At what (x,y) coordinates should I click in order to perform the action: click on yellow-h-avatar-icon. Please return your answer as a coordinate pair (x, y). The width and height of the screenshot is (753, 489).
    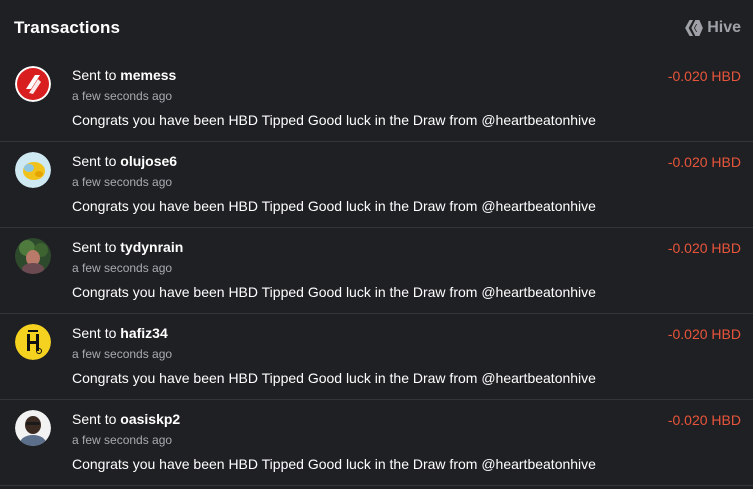
    Looking at the image, I should click on (33, 342).